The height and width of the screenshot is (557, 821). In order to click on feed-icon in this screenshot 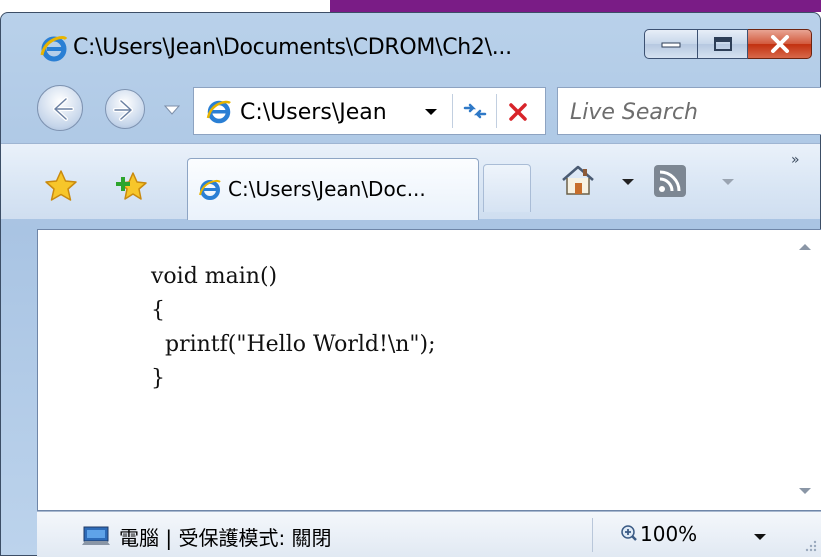, I will do `click(670, 181)`.